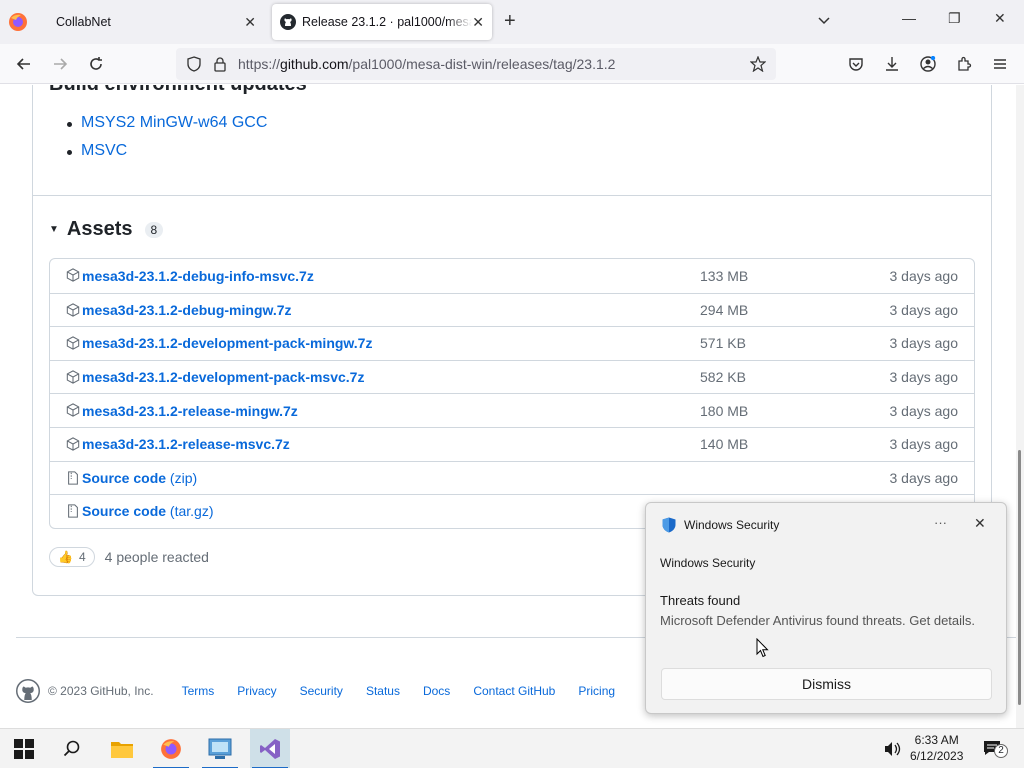 The height and width of the screenshot is (768, 1024). I want to click on github-logo-icon, so click(28, 691).